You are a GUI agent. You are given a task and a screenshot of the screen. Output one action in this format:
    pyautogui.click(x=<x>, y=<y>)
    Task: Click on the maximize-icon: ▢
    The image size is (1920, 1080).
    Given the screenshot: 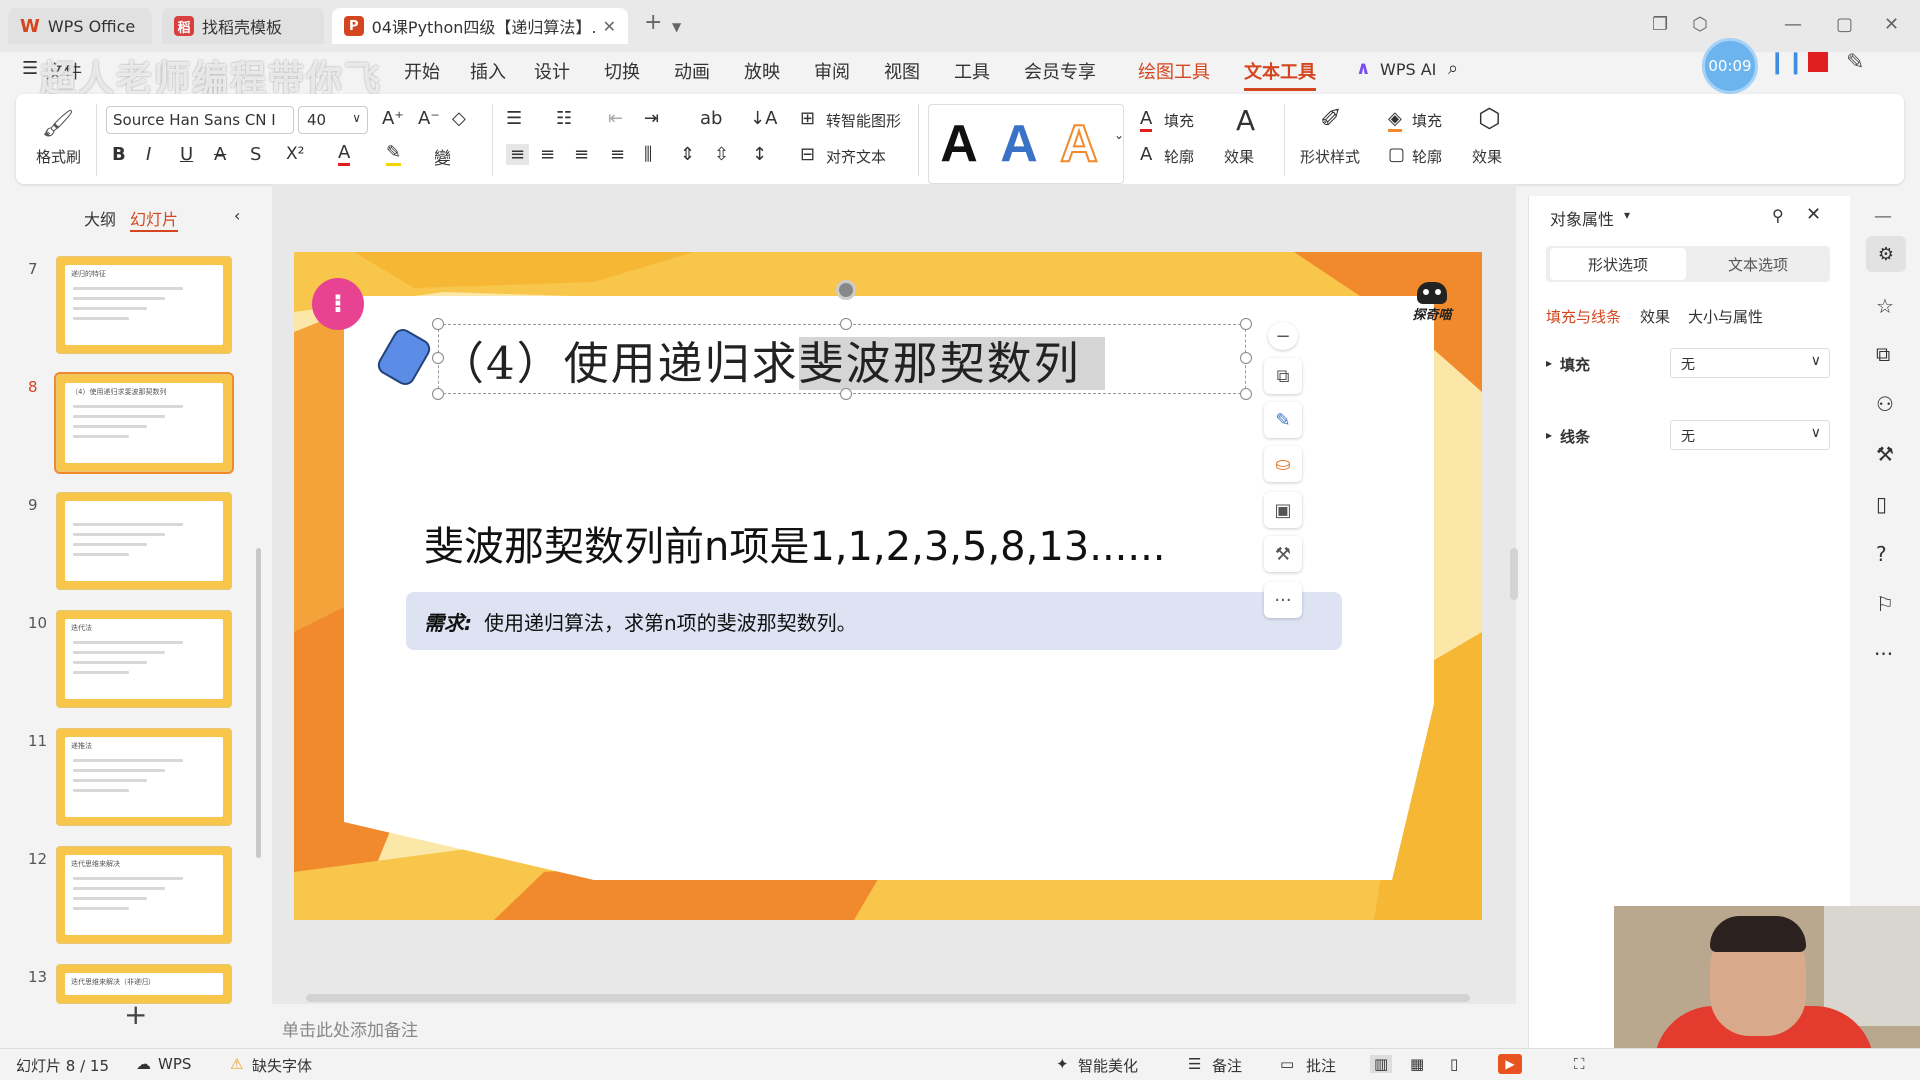 What is the action you would take?
    pyautogui.click(x=1844, y=24)
    